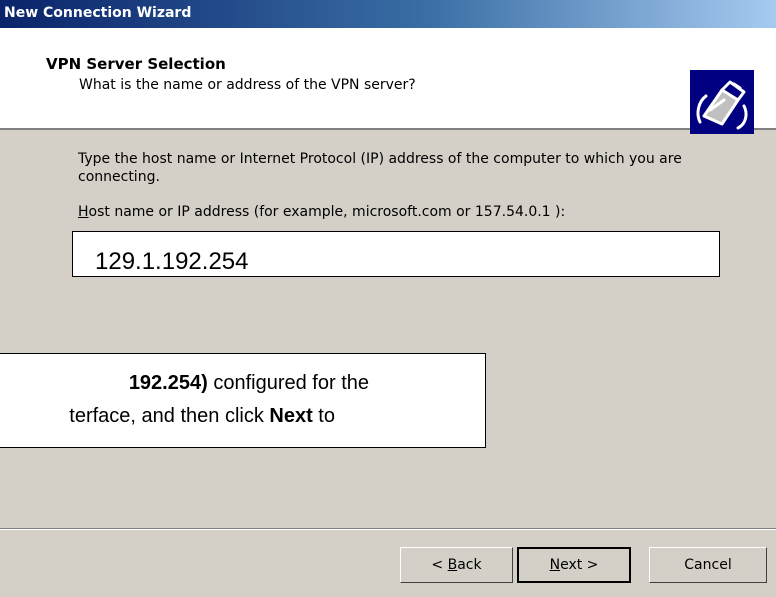  Describe the element at coordinates (288, 383) in the screenshot. I see `callout-text-1: configured for the` at that location.